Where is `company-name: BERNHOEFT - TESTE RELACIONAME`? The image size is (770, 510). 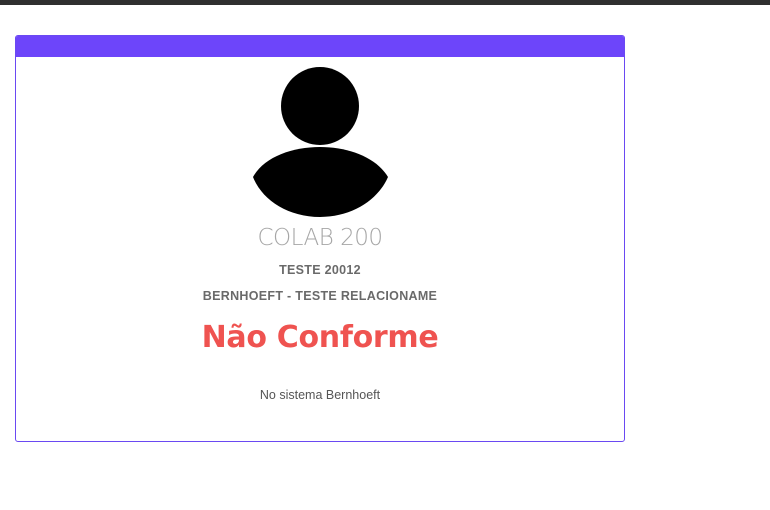
company-name: BERNHOEFT - TESTE RELACIONAME is located at coordinates (320, 296).